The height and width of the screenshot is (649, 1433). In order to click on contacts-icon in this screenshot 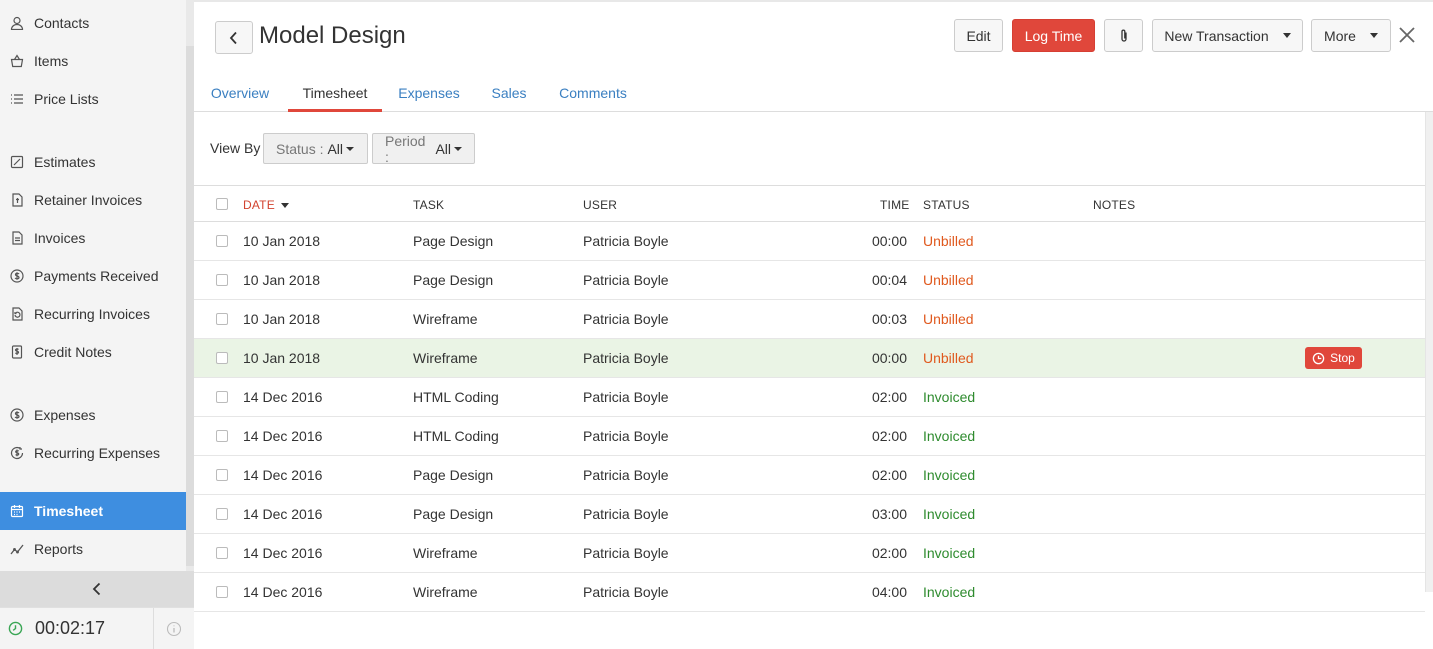, I will do `click(16, 23)`.